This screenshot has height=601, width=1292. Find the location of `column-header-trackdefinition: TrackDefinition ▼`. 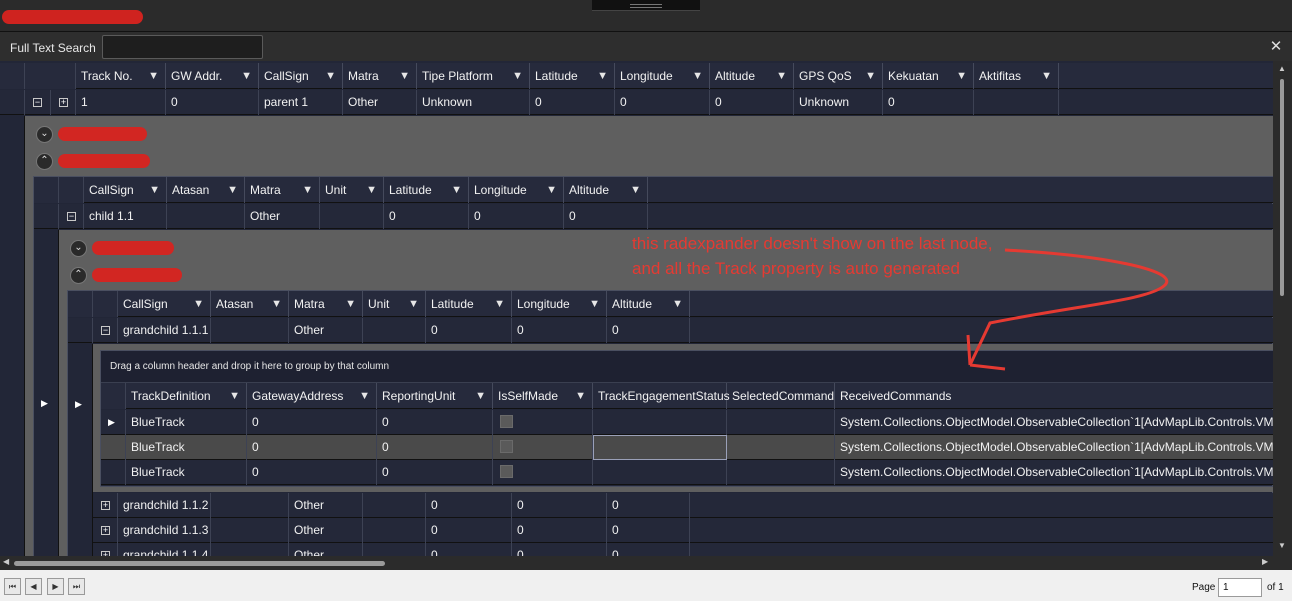

column-header-trackdefinition: TrackDefinition ▼ is located at coordinates (186, 396).